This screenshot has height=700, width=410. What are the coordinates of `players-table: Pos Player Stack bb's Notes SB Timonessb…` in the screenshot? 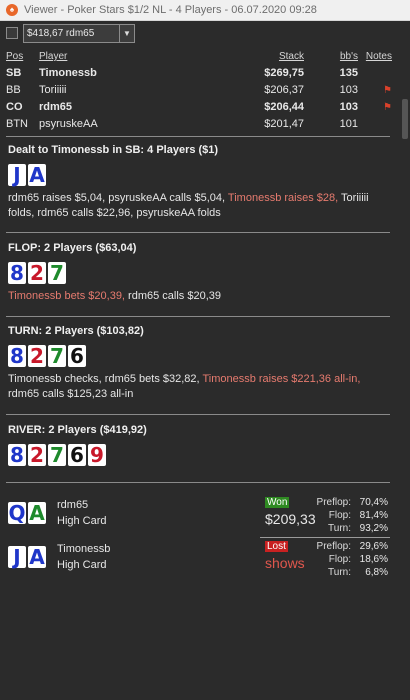 It's located at (199, 91).